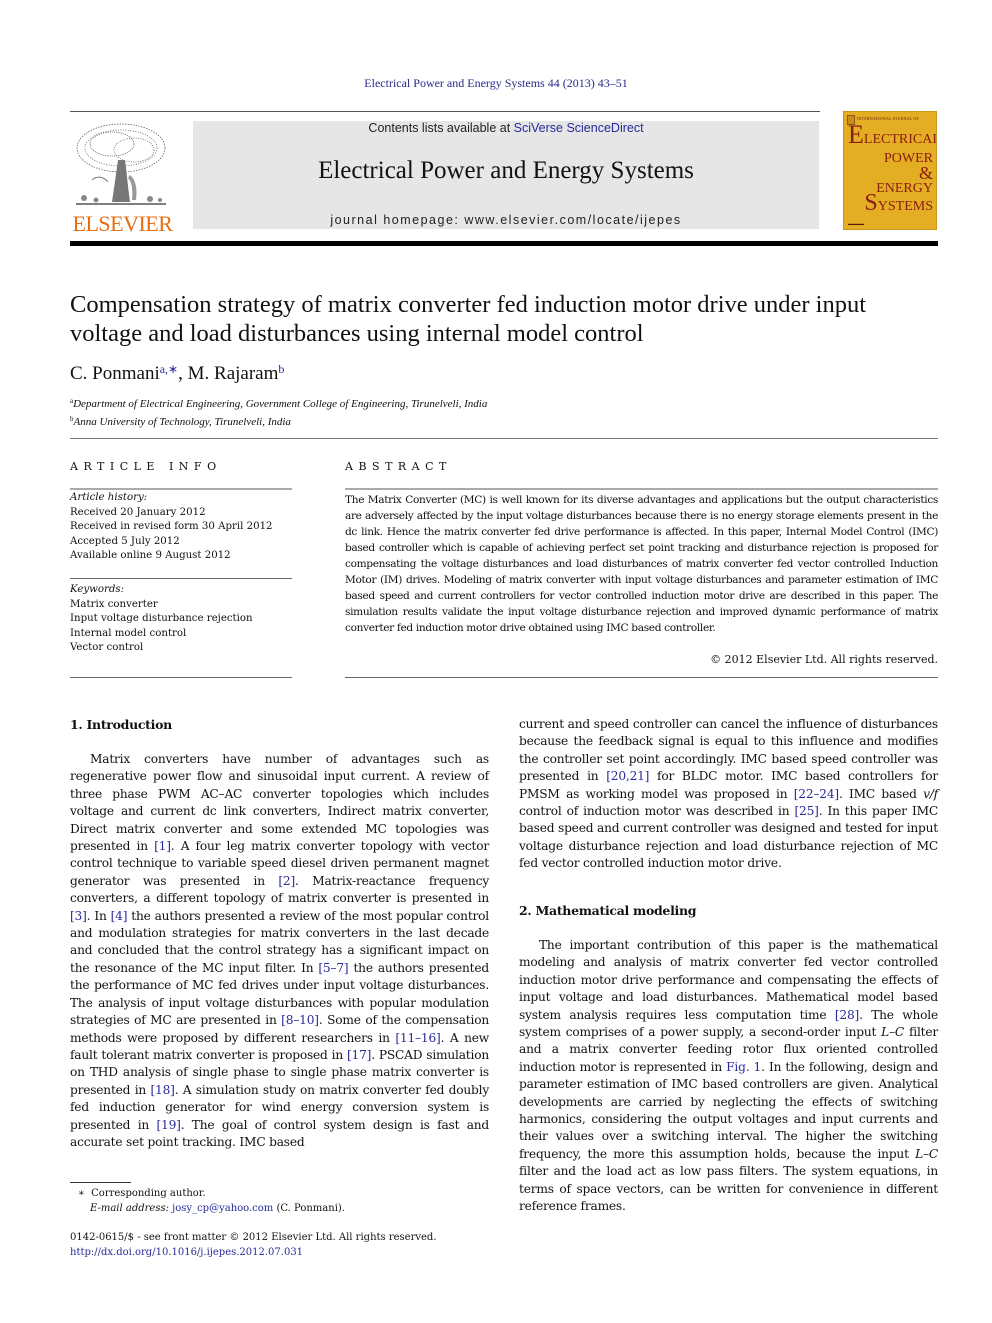  What do you see at coordinates (146, 466) in the screenshot?
I see `article-info-heading: ARTICLE INFO` at bounding box center [146, 466].